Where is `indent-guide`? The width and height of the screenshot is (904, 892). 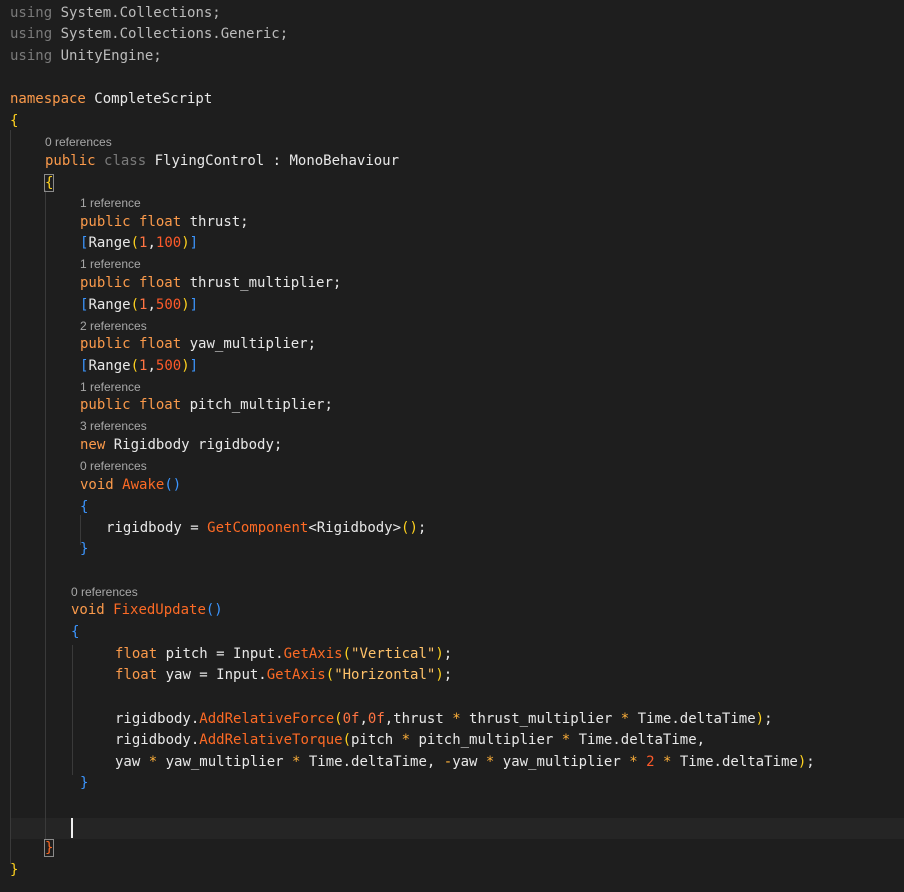
indent-guide is located at coordinates (10, 497).